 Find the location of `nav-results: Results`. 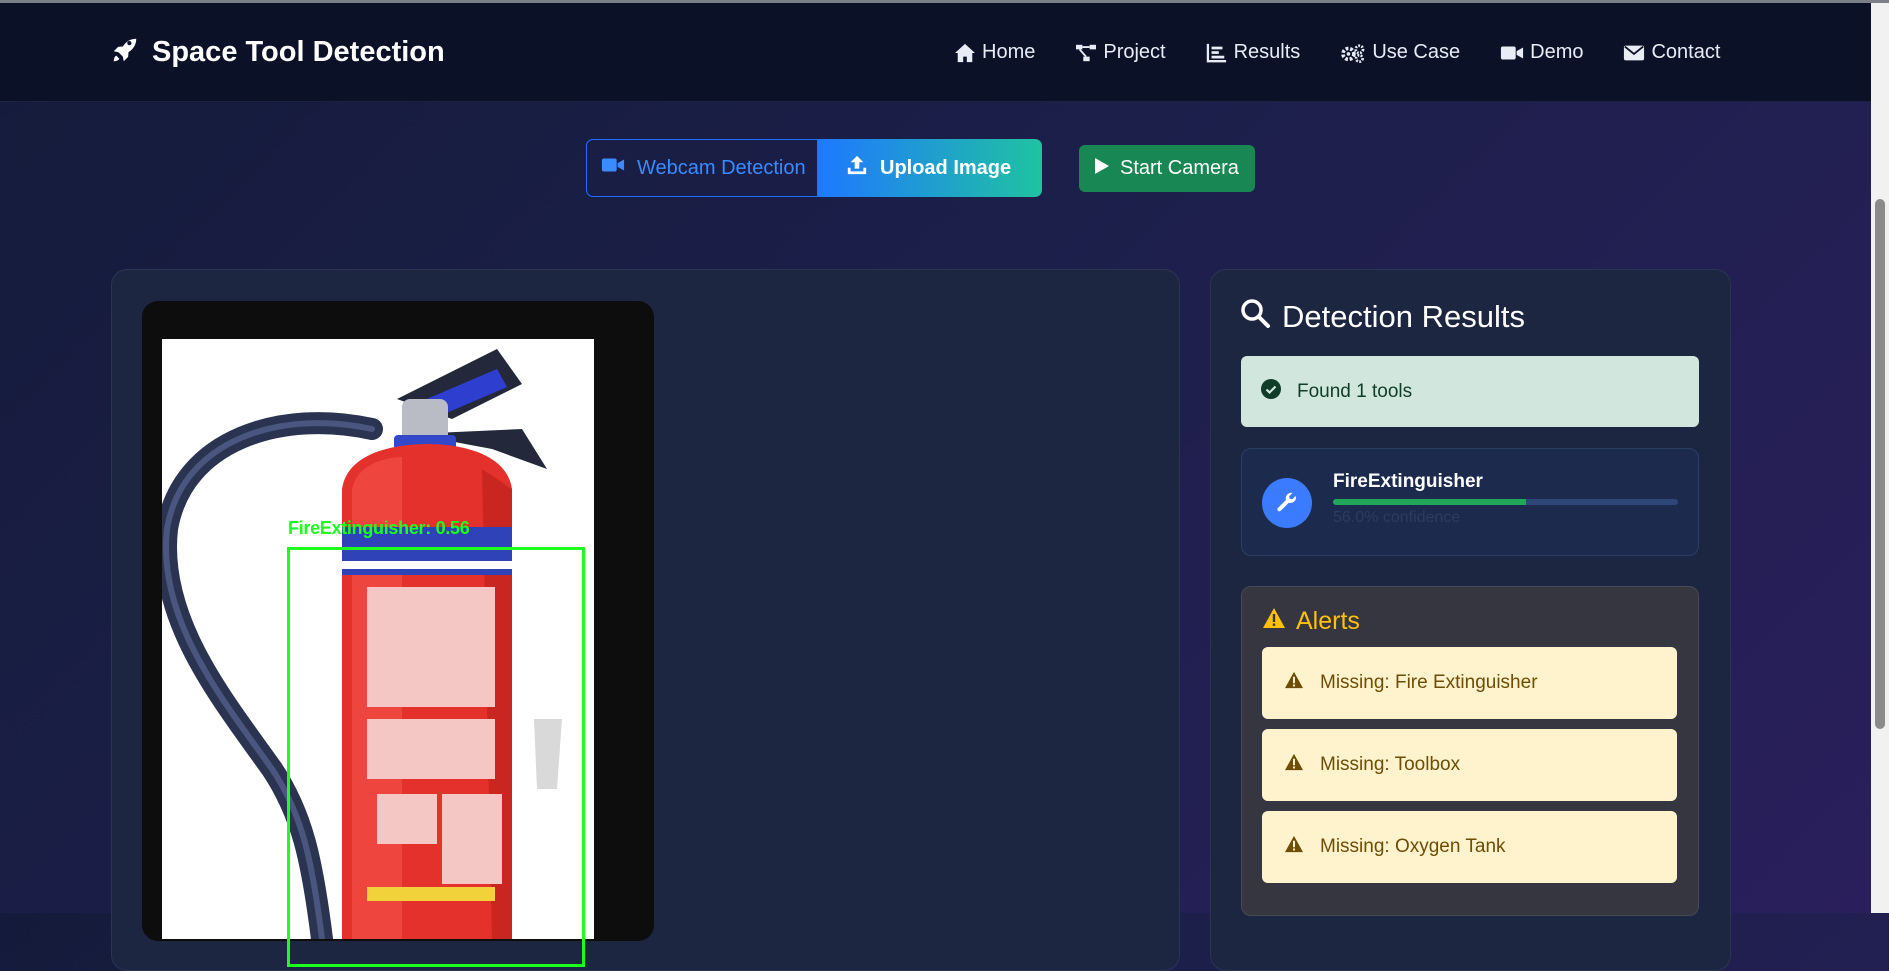

nav-results: Results is located at coordinates (1253, 52).